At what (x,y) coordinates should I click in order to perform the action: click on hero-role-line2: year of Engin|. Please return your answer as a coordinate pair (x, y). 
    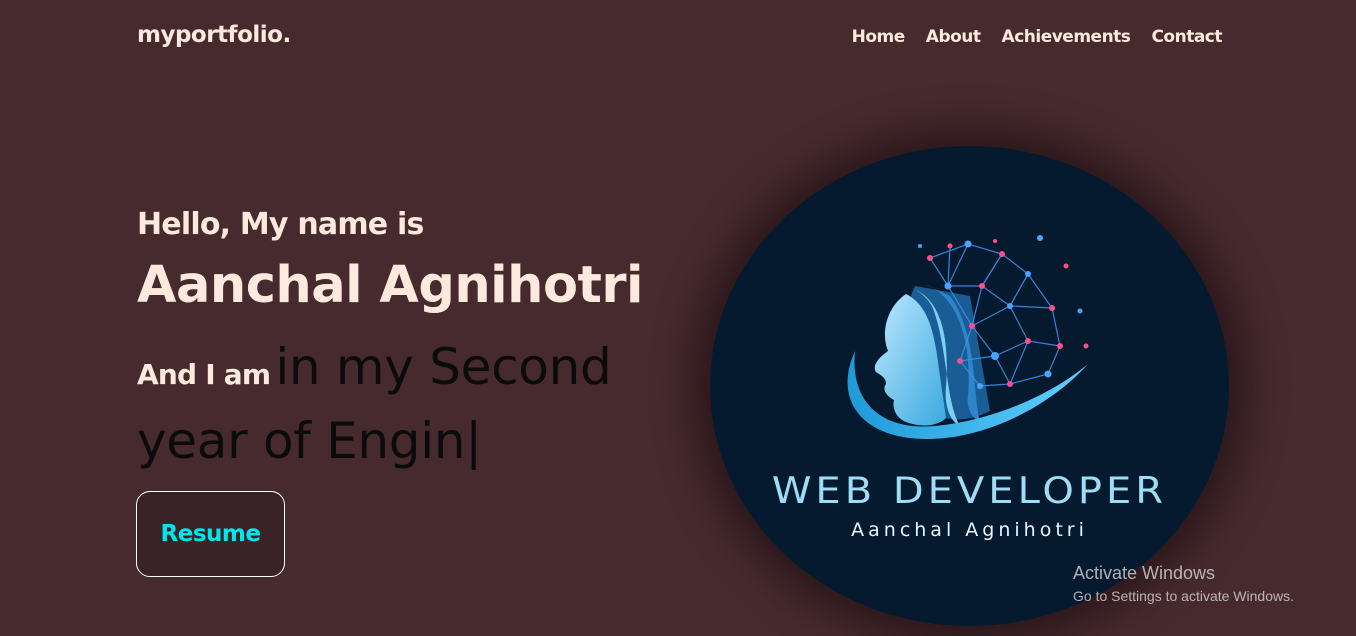
    Looking at the image, I should click on (309, 441).